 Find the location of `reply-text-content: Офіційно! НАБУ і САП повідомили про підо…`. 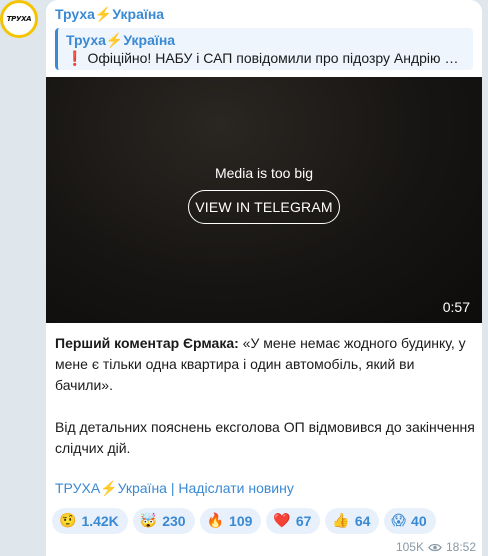

reply-text-content: Офіційно! НАБУ і САП повідомили про підо… is located at coordinates (276, 58).